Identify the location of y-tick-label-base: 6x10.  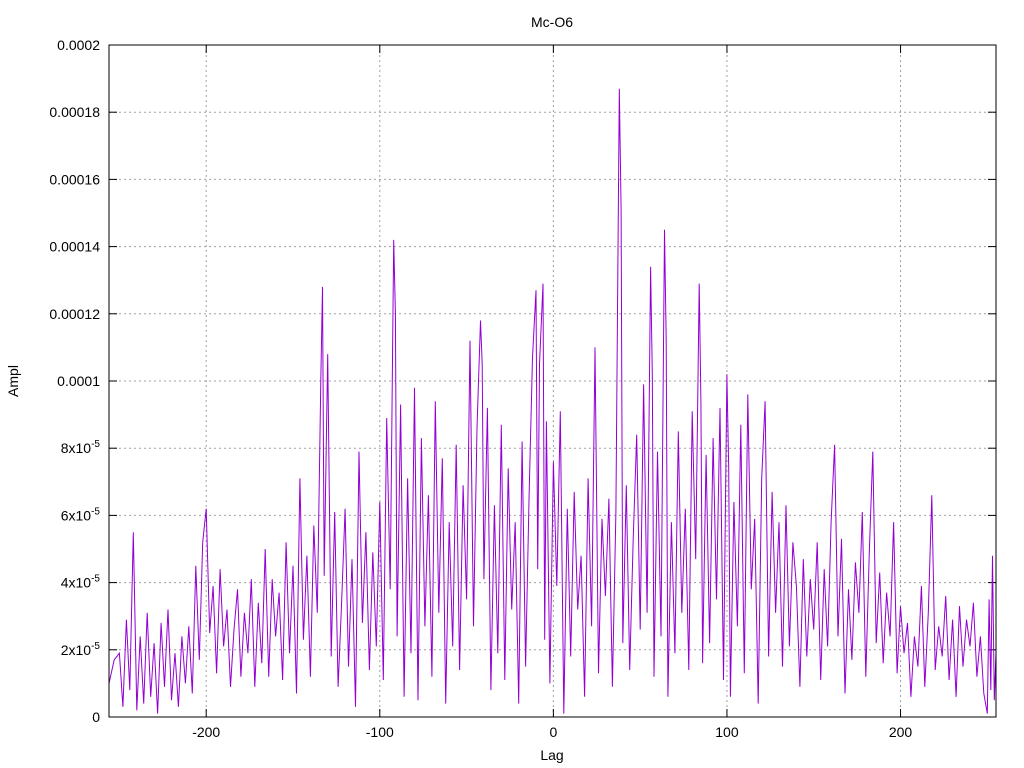
(76, 515).